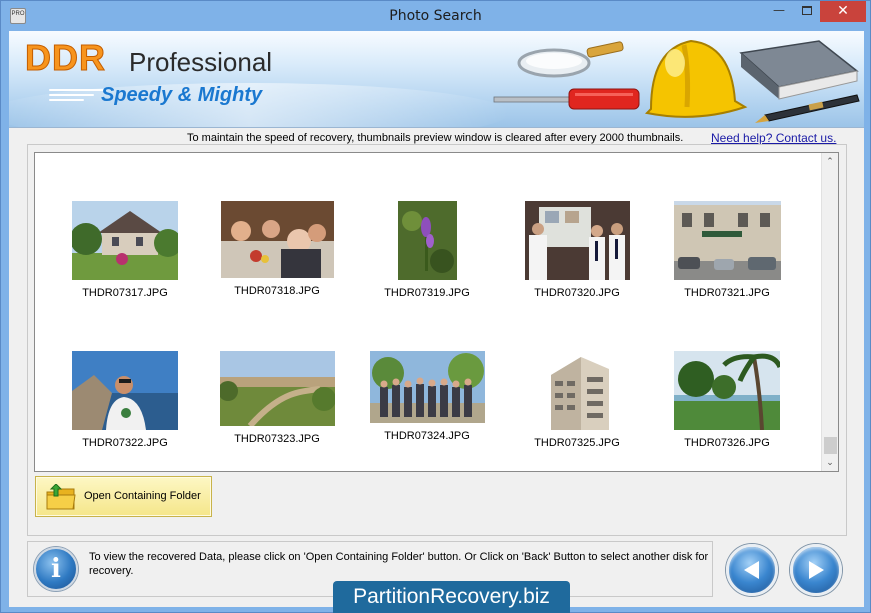 This screenshot has width=871, height=613. What do you see at coordinates (830, 161) in the screenshot?
I see `scroll-up-button: ⌃` at bounding box center [830, 161].